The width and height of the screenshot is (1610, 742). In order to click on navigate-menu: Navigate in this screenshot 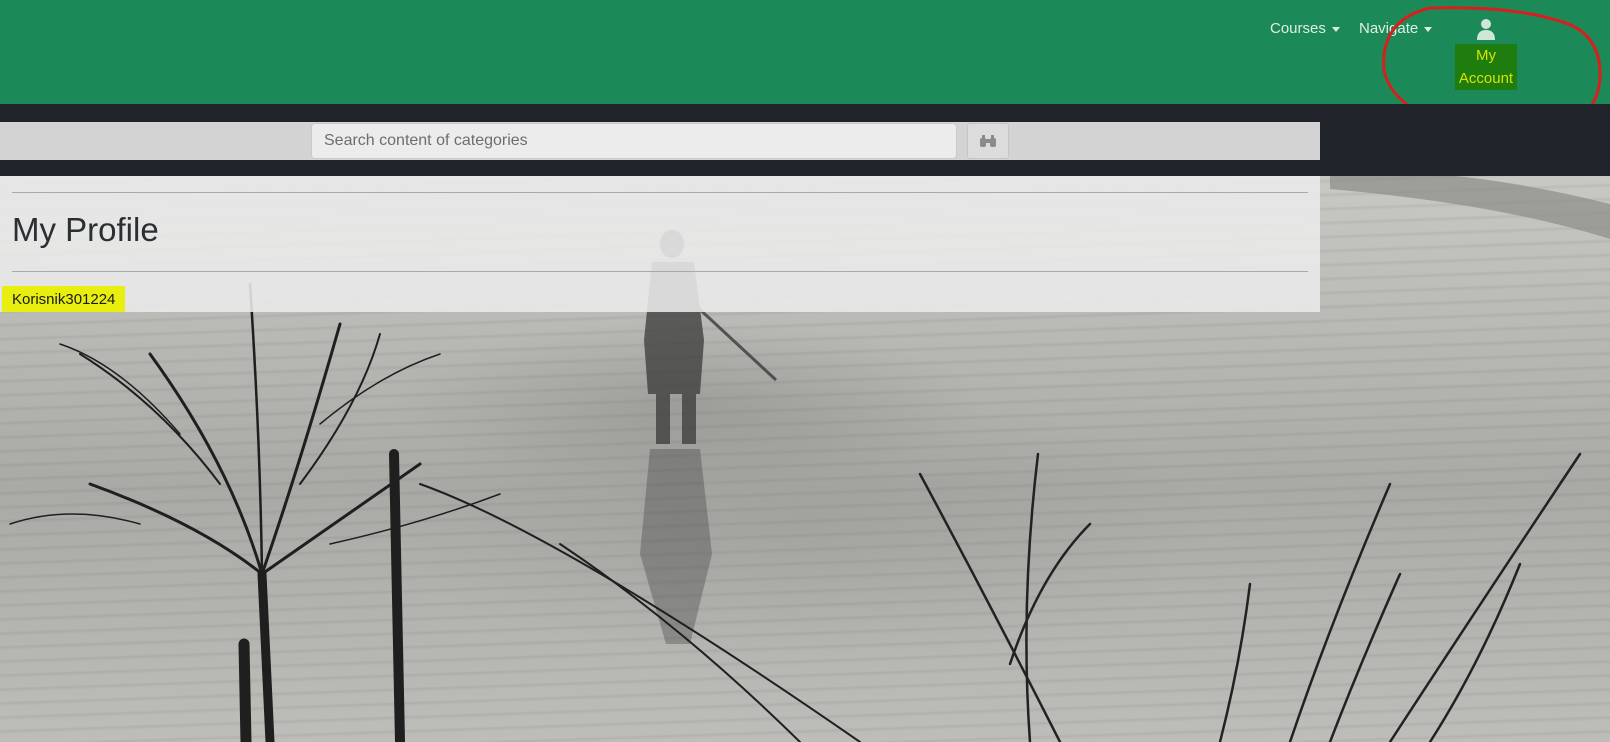, I will do `click(1396, 28)`.